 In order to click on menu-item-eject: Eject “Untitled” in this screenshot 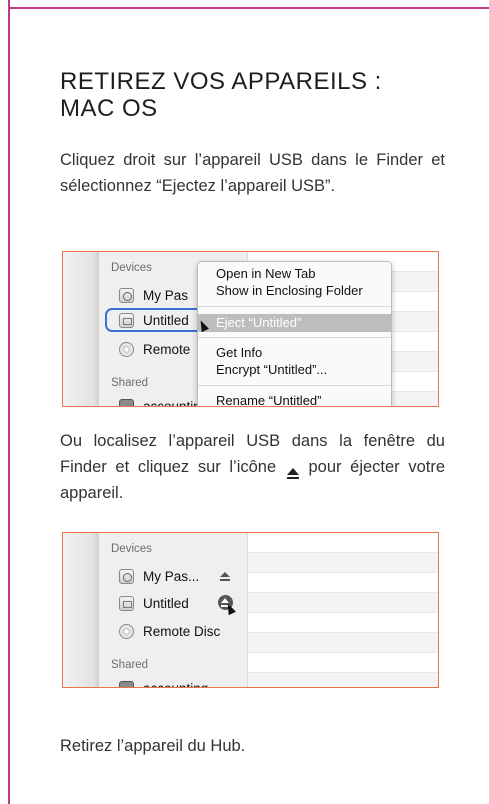, I will do `click(258, 322)`.